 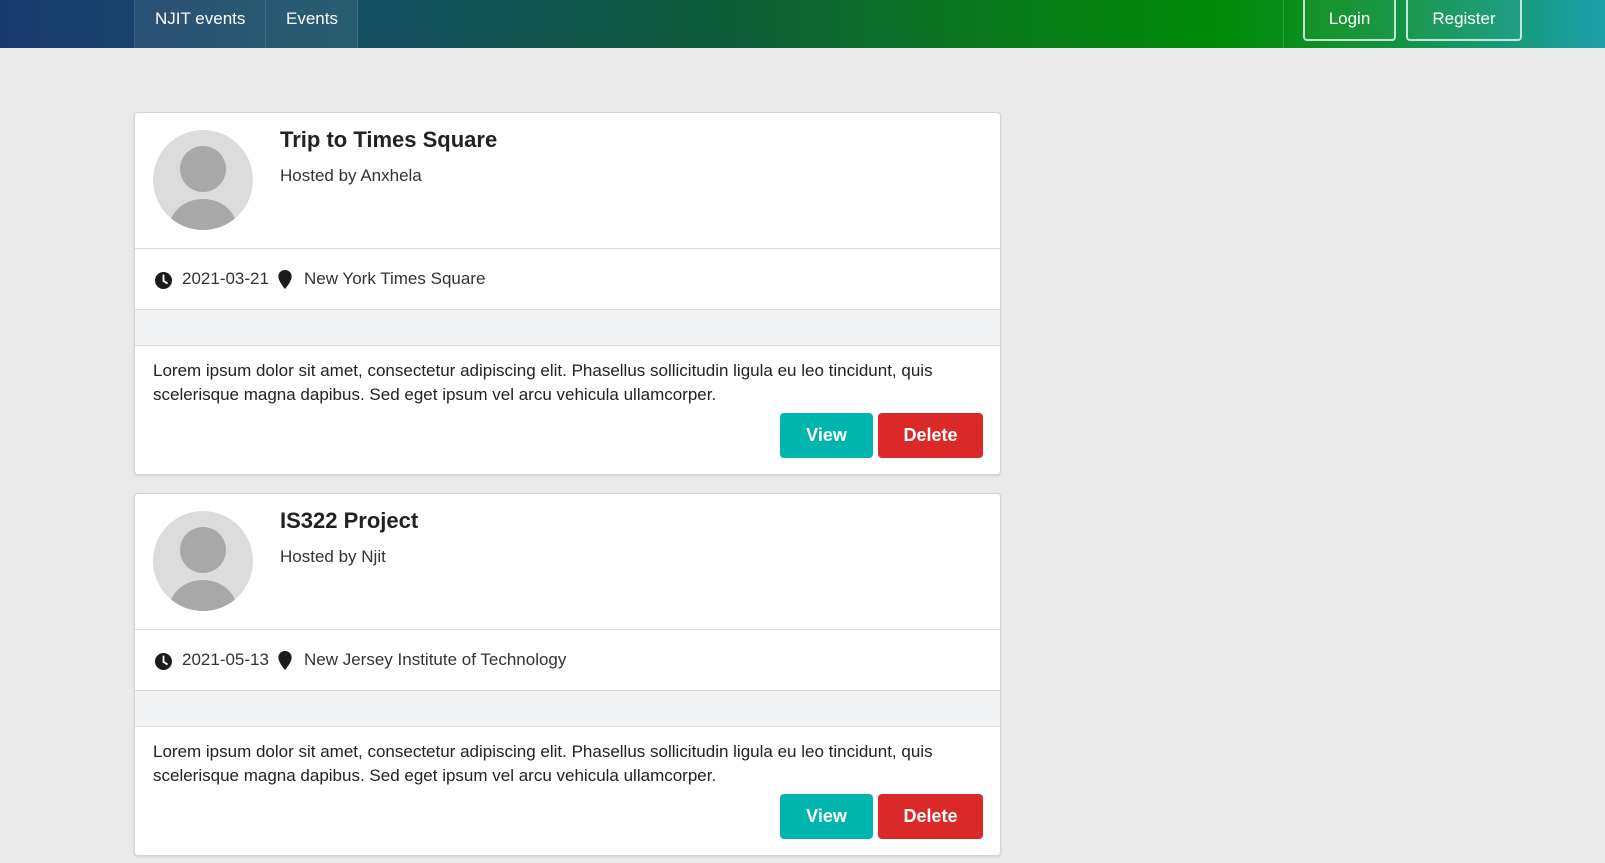 I want to click on event-card-header: IS322 Project Hosted by Njit, so click(x=567, y=562).